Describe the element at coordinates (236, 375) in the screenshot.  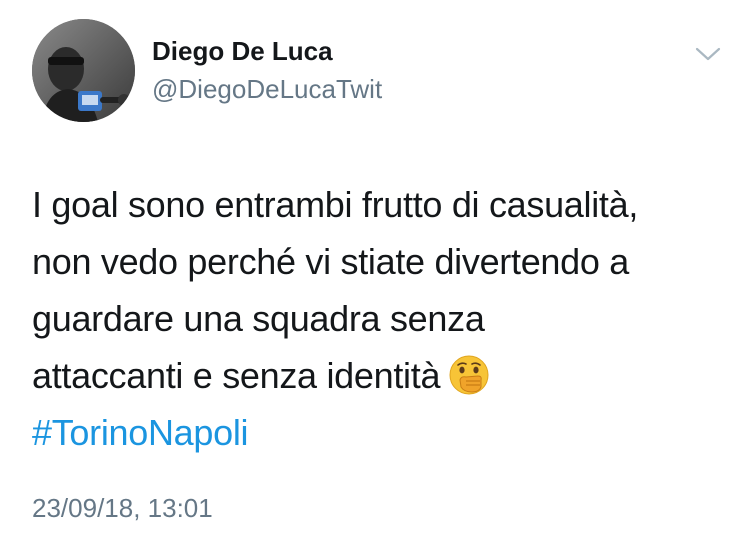
I see `tweet-text-line: attaccanti e senza identità` at that location.